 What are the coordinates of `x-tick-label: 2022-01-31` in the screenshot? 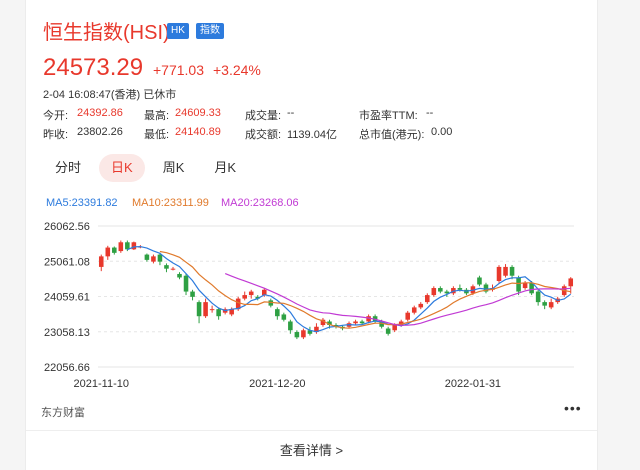 It's located at (473, 384).